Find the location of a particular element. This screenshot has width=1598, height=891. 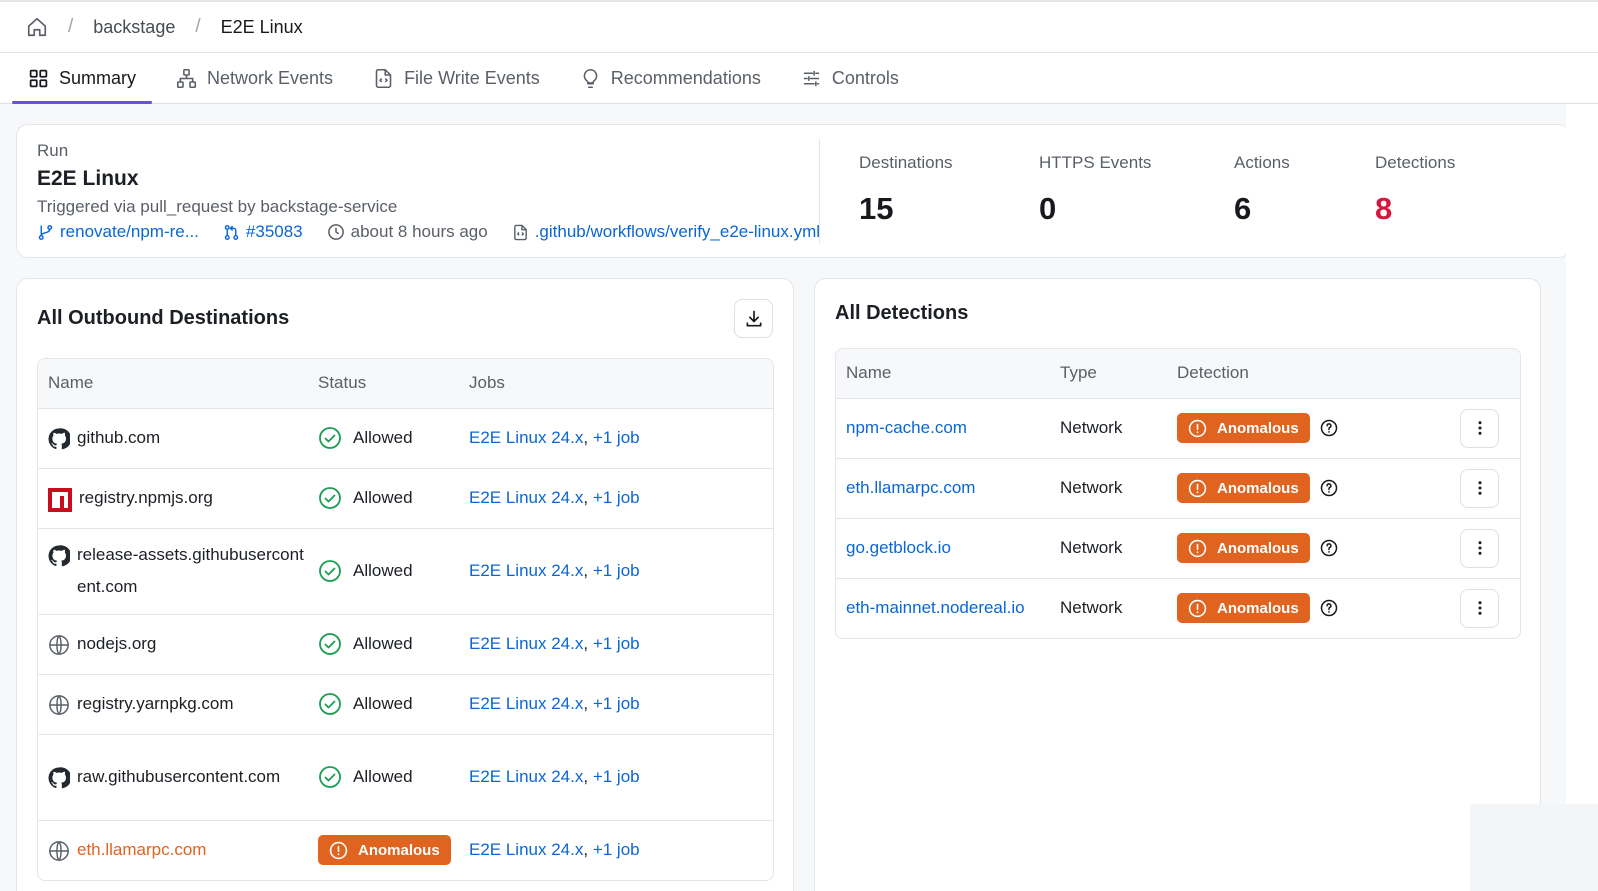

breadcrumb-item-current: E2E Linux is located at coordinates (261, 26).